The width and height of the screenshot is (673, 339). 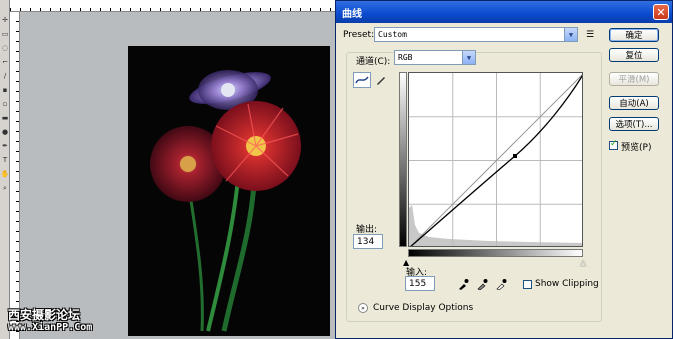 What do you see at coordinates (634, 79) in the screenshot?
I see `smooth-button: 平滑(M)` at bounding box center [634, 79].